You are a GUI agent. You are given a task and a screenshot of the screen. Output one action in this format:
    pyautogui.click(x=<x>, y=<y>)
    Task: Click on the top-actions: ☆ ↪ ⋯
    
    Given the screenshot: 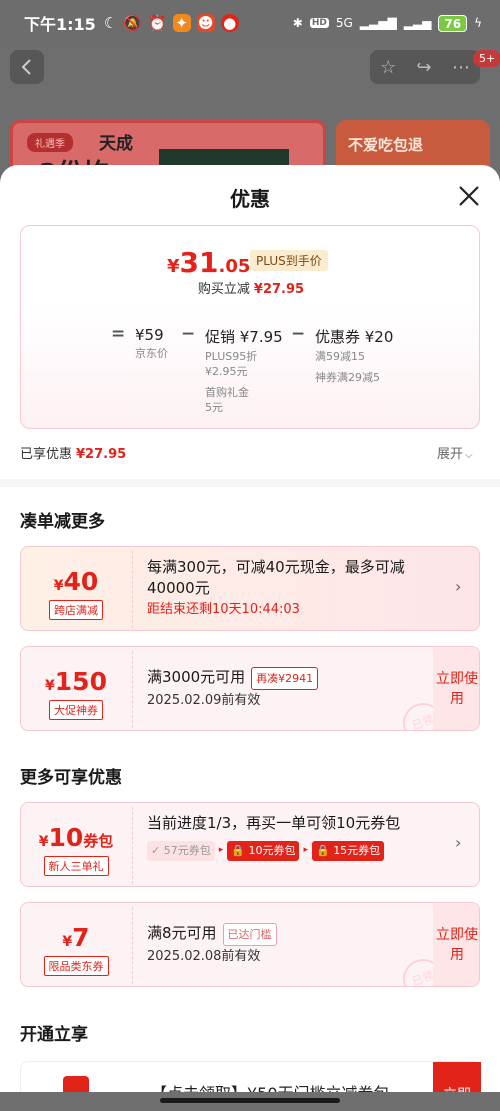 What is the action you would take?
    pyautogui.click(x=425, y=67)
    